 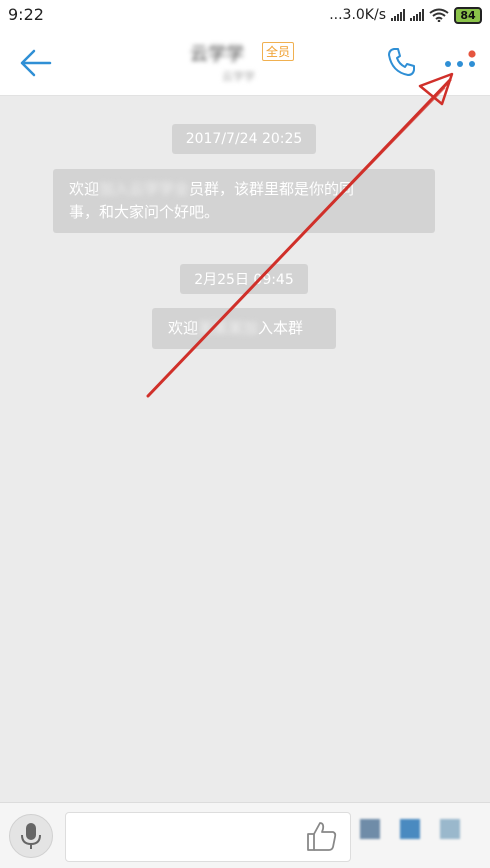 What do you see at coordinates (405, 15) in the screenshot?
I see `status-indicators: ...3.0K/s 84` at bounding box center [405, 15].